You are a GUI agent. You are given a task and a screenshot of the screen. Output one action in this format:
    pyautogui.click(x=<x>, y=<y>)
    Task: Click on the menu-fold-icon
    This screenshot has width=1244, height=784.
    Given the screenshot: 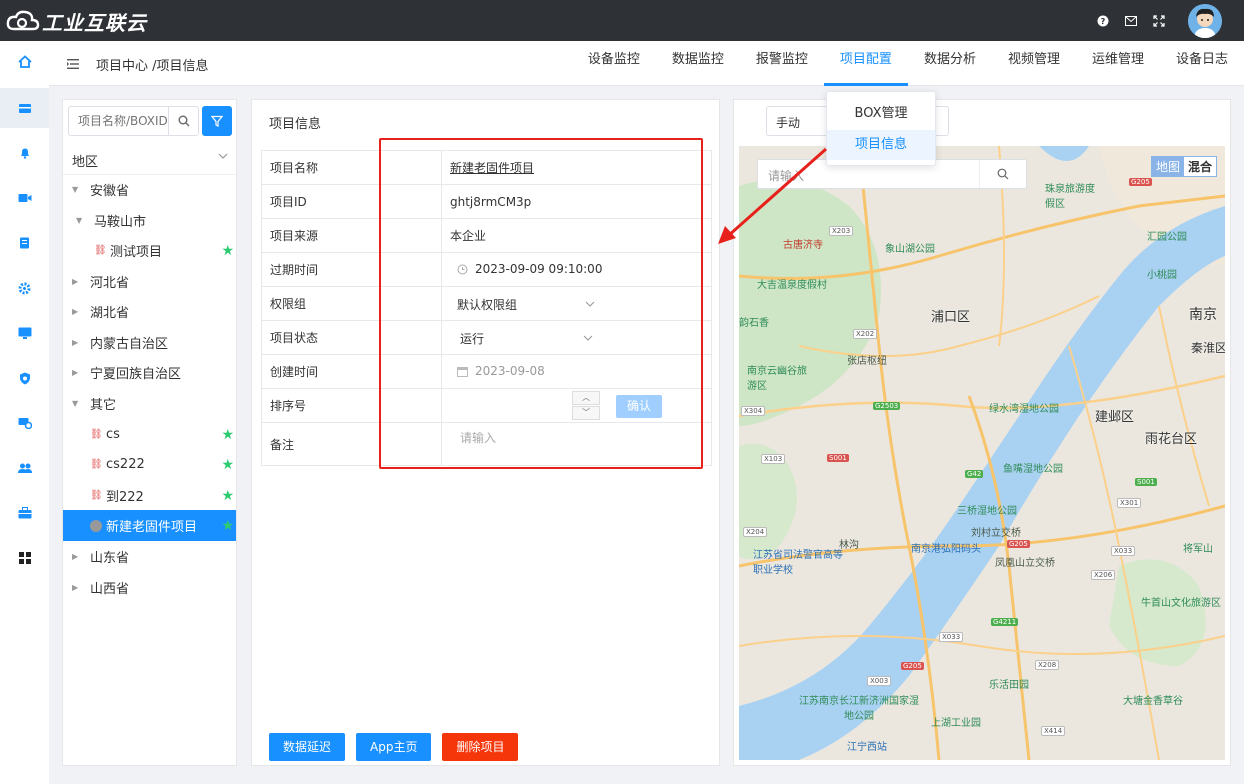 What is the action you would take?
    pyautogui.click(x=73, y=64)
    